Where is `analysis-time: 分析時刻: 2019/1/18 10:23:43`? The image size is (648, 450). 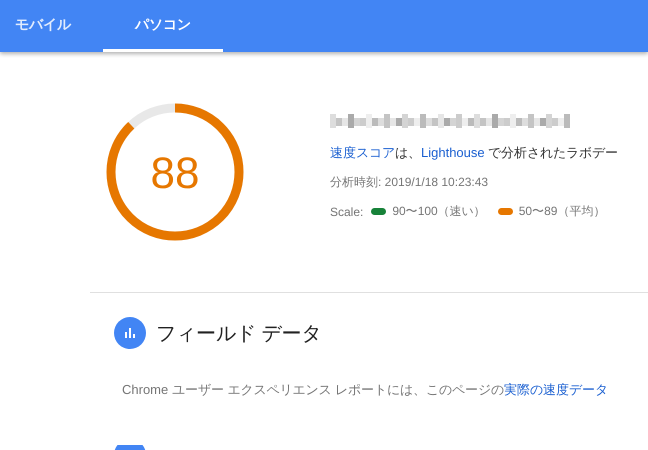
analysis-time: 分析時刻: 2019/1/18 10:23:43 is located at coordinates (410, 182).